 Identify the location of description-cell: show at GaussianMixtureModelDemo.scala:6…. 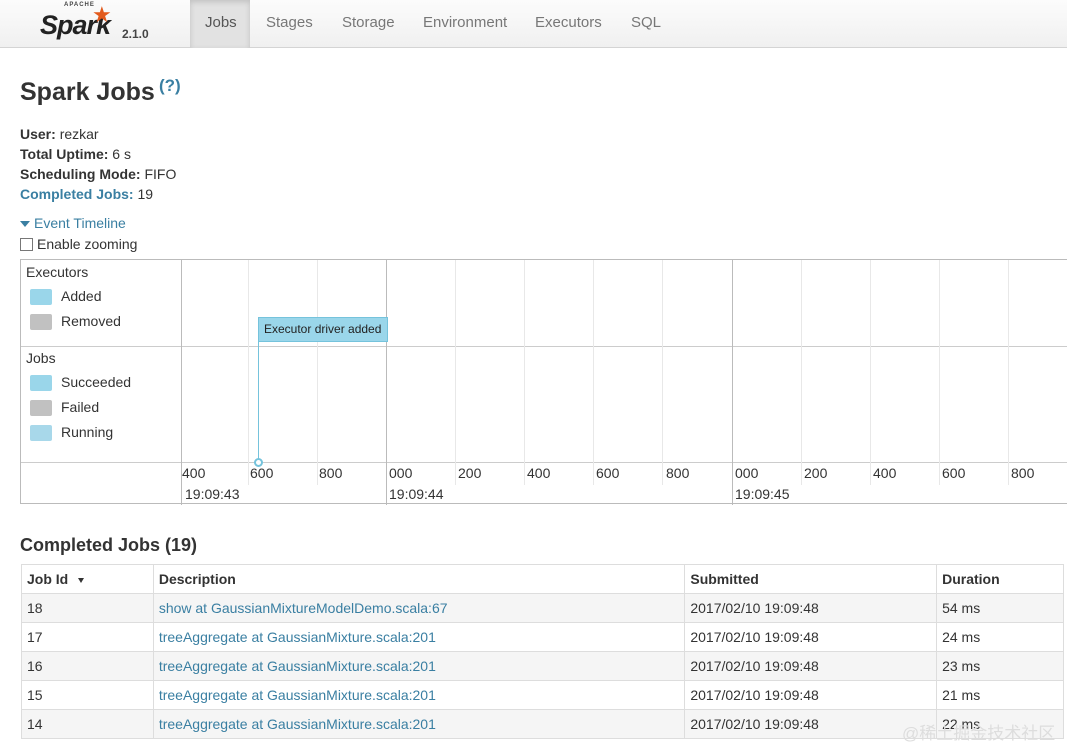
(419, 608).